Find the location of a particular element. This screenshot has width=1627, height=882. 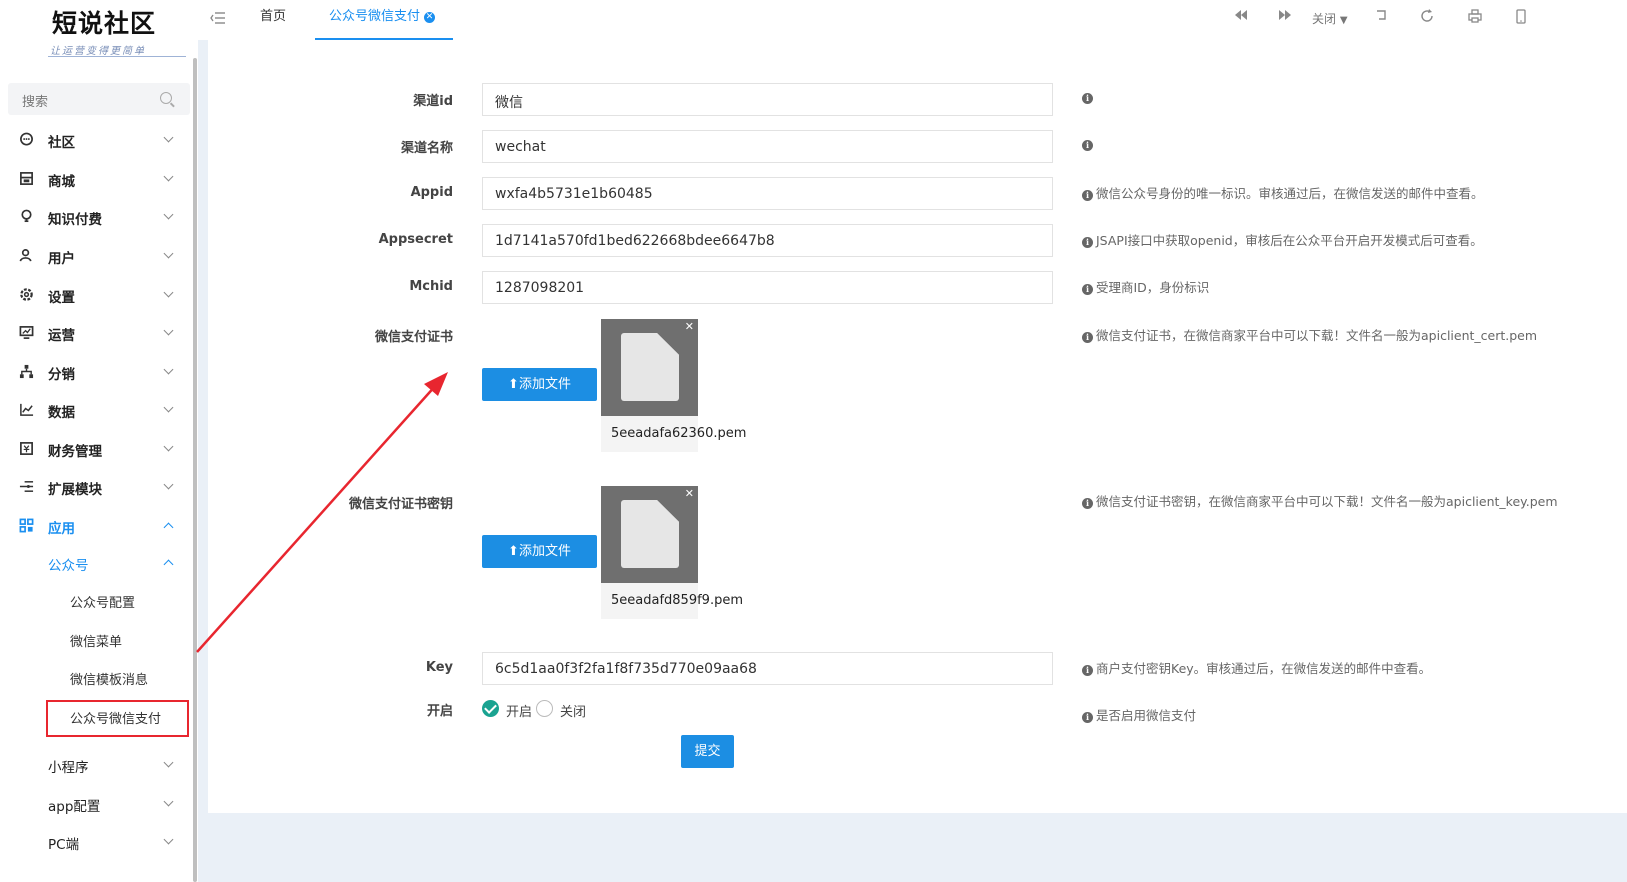

channel-name-label: 渠道名称 is located at coordinates (426, 148).